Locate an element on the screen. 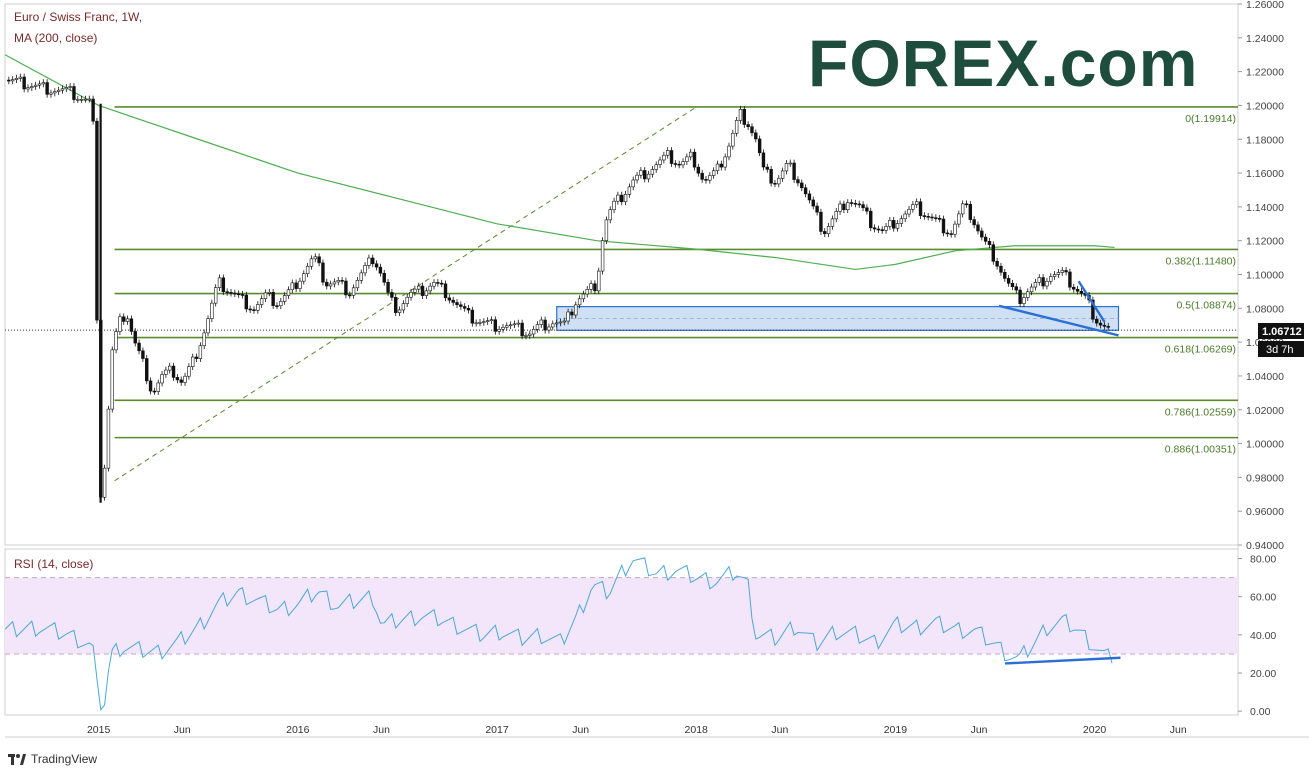  rsi-band is located at coordinates (621, 615).